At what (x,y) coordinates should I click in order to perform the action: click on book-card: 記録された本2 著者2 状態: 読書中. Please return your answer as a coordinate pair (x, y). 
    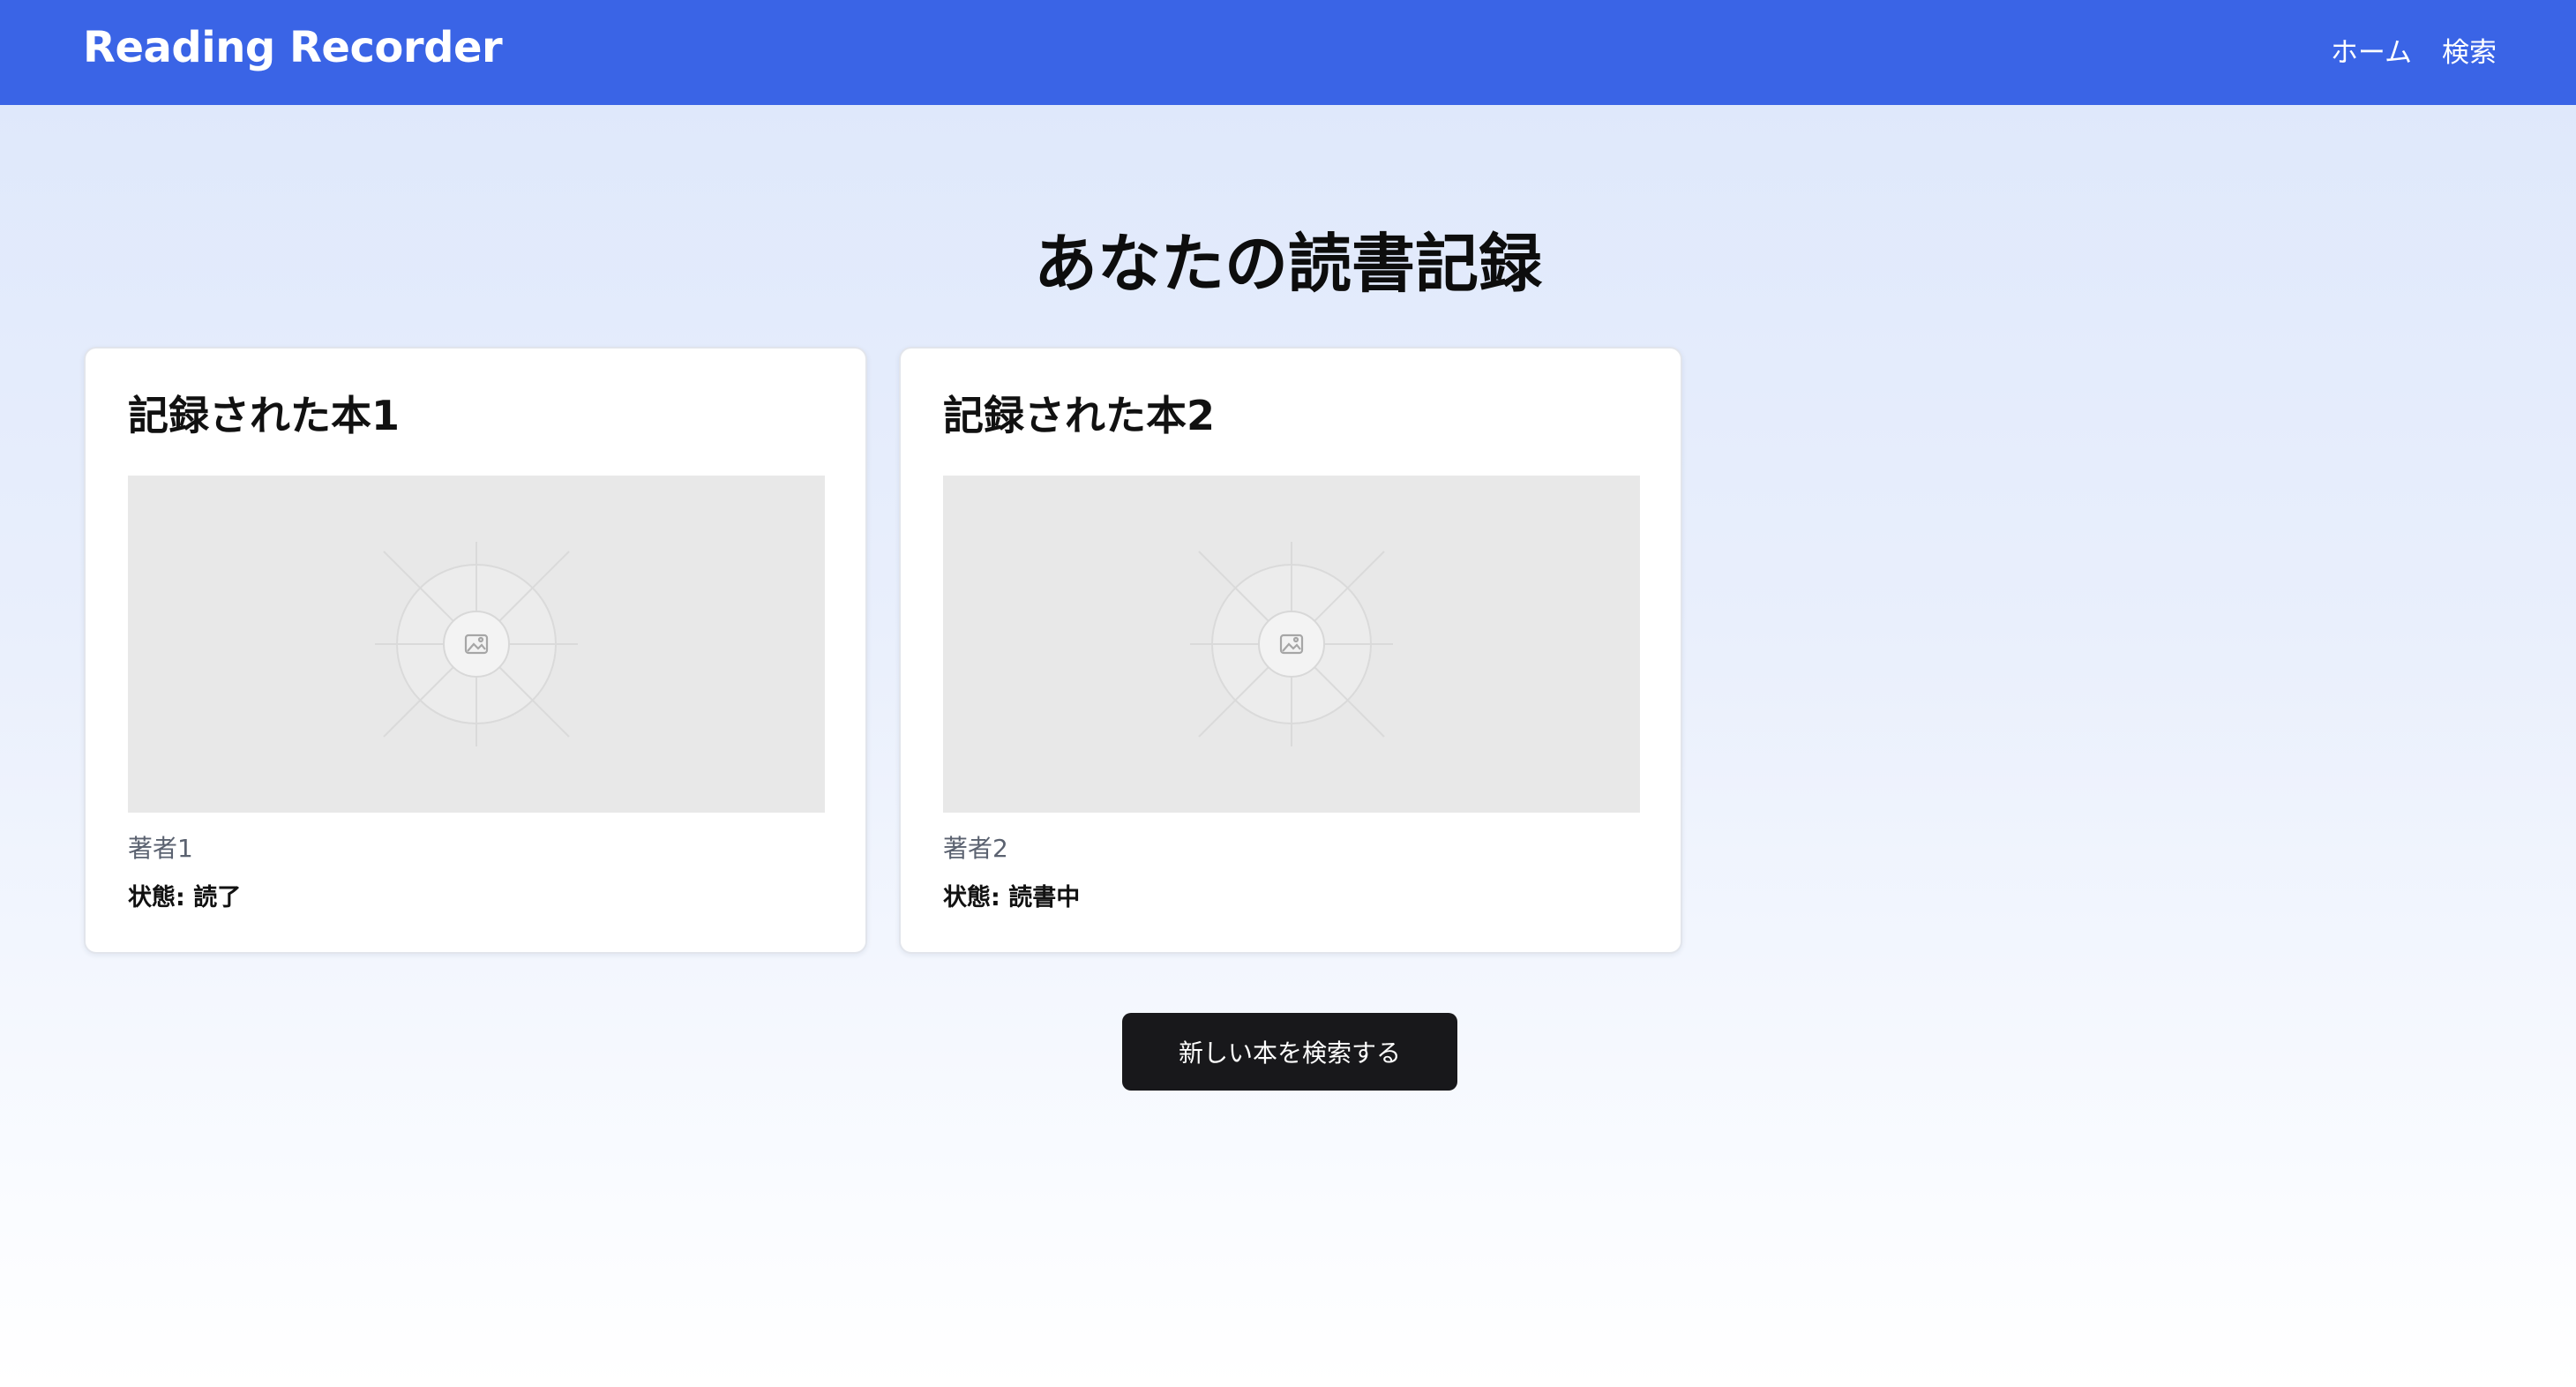
    Looking at the image, I should click on (1290, 650).